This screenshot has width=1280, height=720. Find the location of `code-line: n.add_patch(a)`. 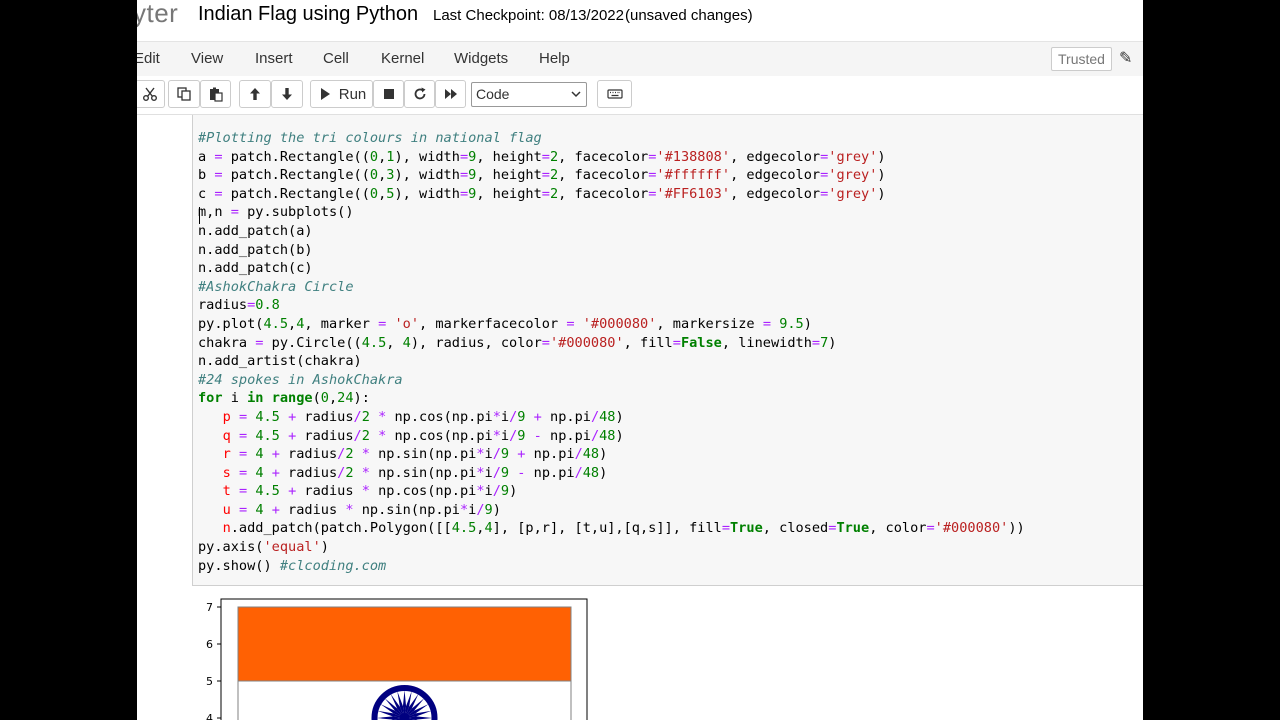

code-line: n.add_patch(a) is located at coordinates (255, 230).